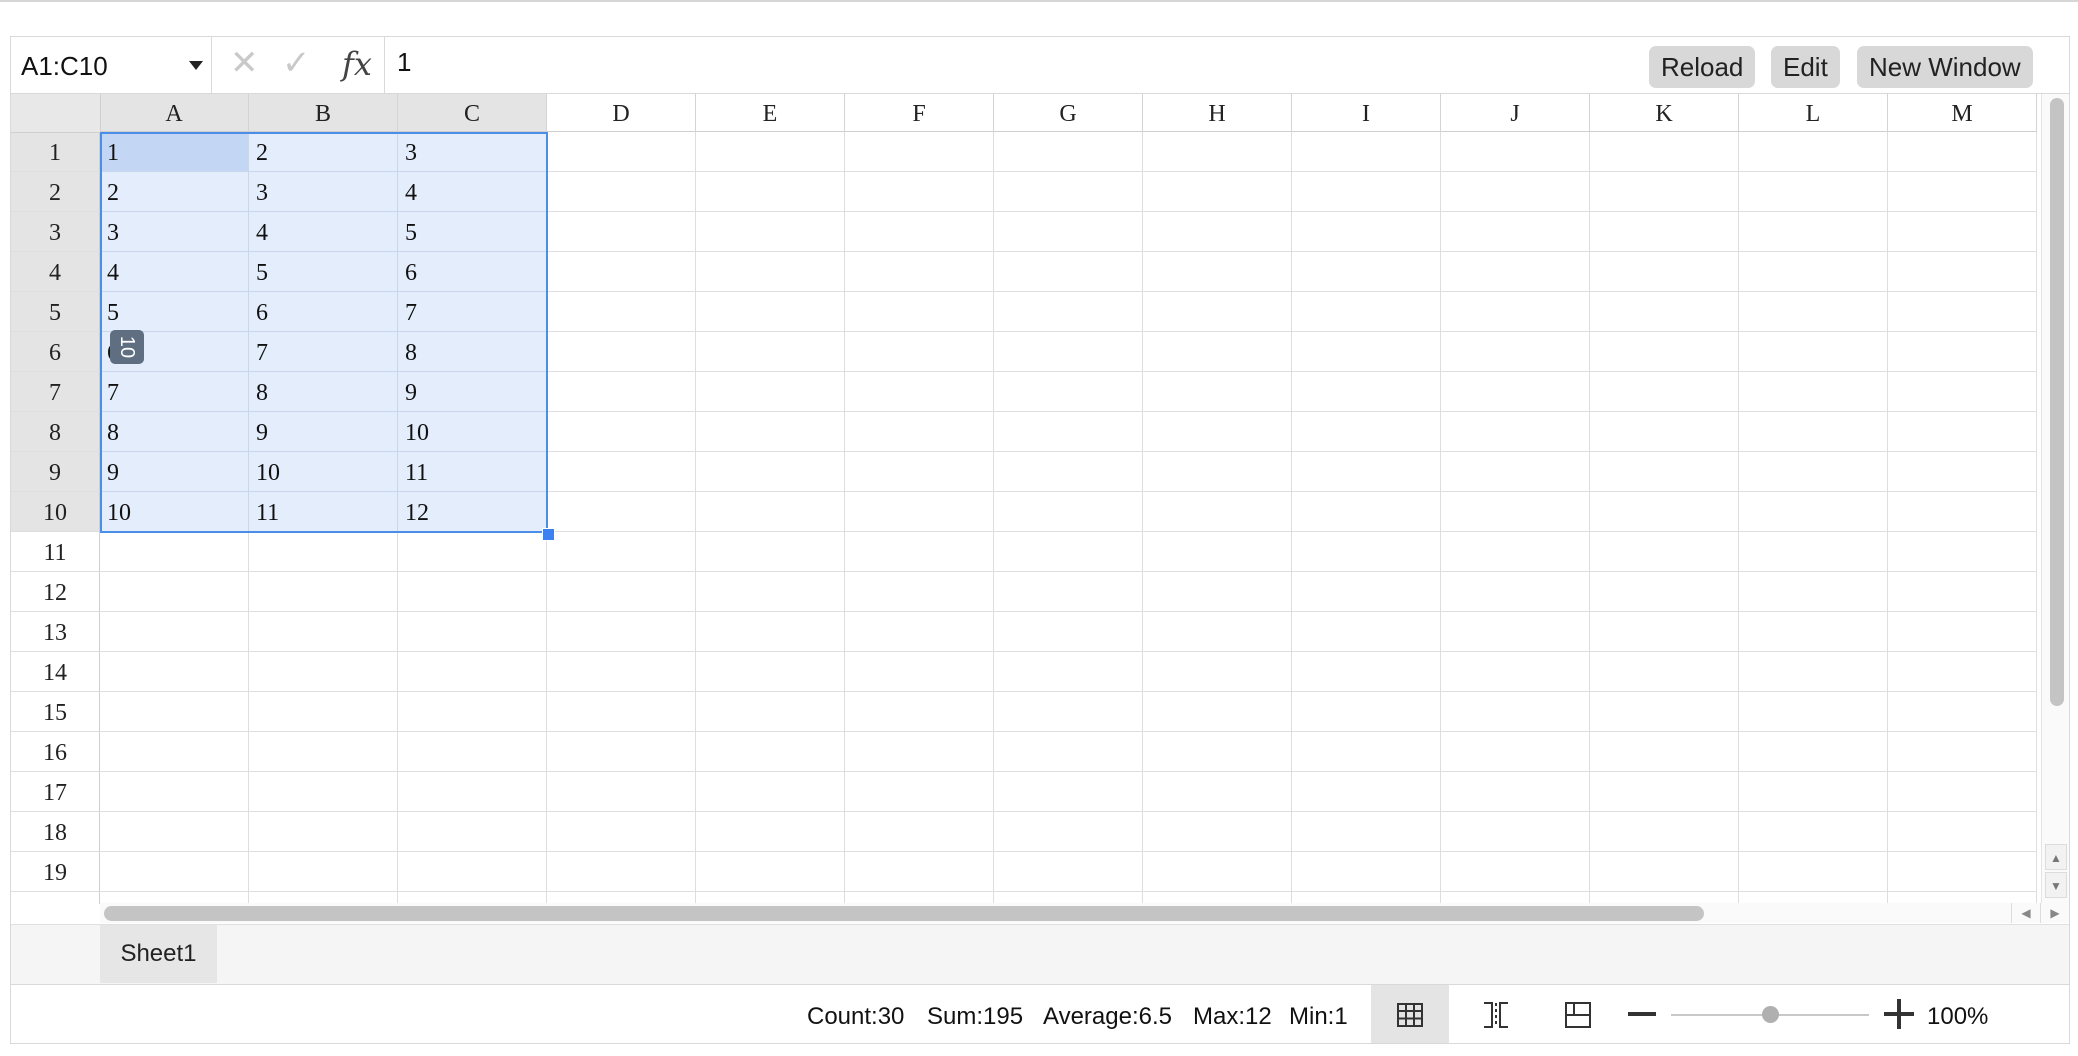  I want to click on cell-g11, so click(1068, 552).